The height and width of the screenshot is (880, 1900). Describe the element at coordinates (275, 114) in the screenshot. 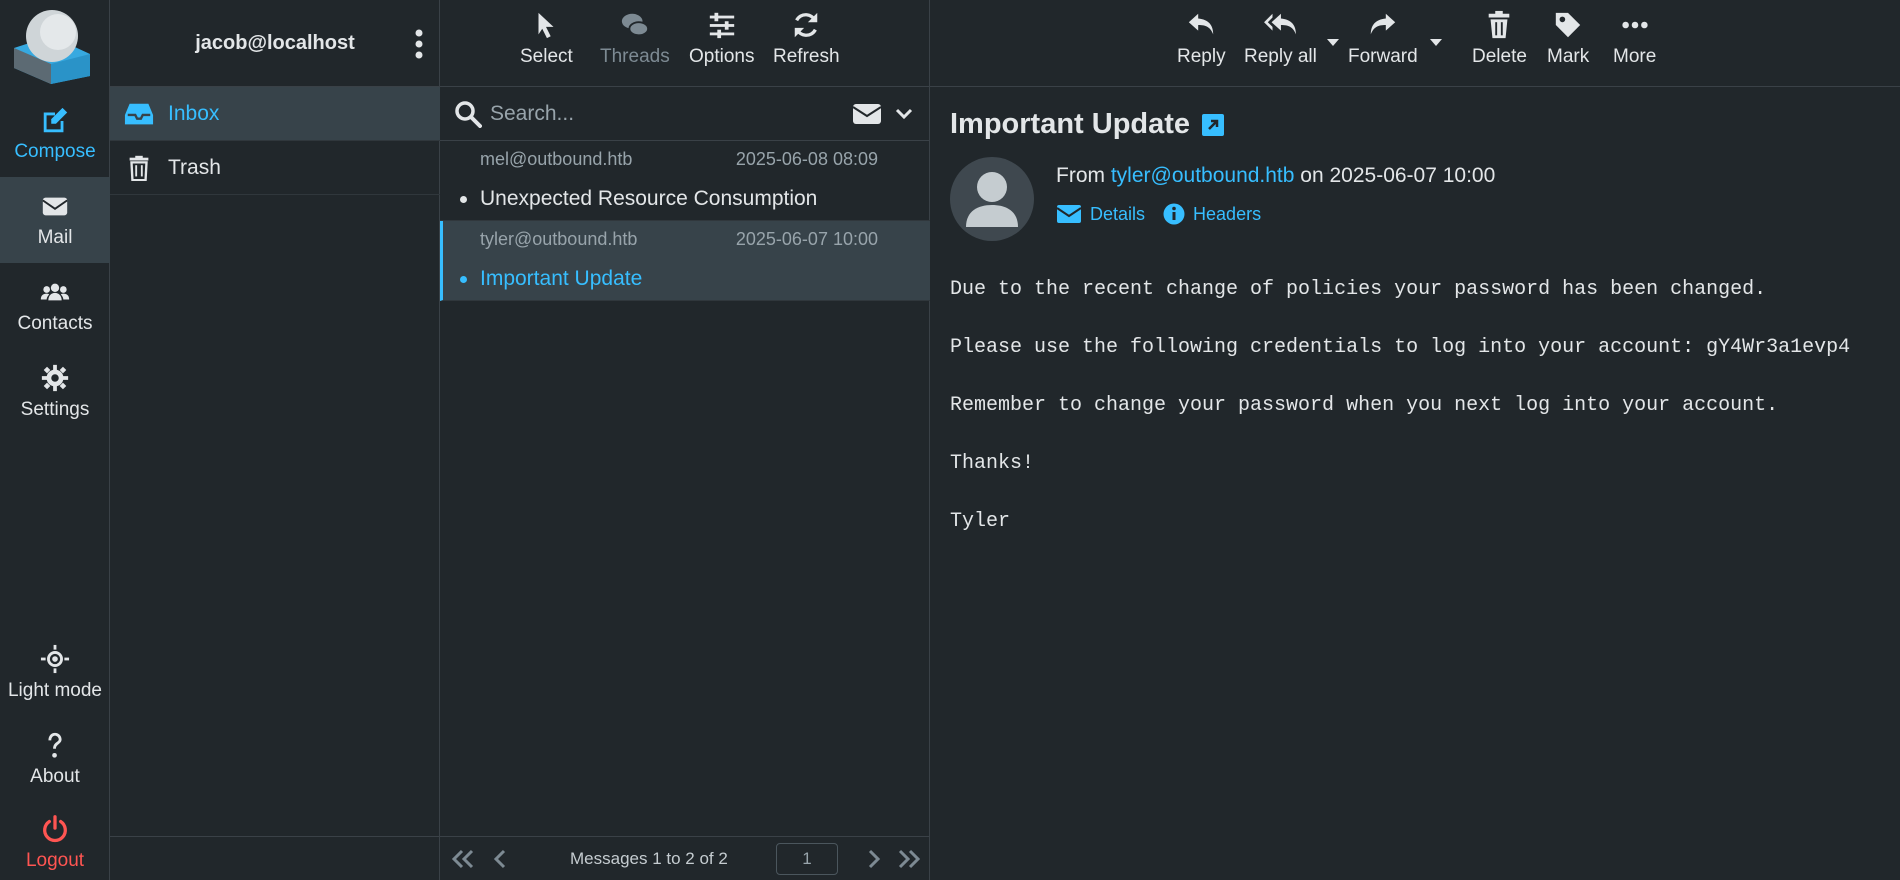

I see `folder-inbox: Inbox` at that location.